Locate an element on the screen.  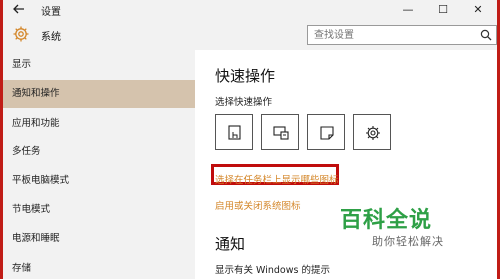
quick-action-tile-note is located at coordinates (326, 132).